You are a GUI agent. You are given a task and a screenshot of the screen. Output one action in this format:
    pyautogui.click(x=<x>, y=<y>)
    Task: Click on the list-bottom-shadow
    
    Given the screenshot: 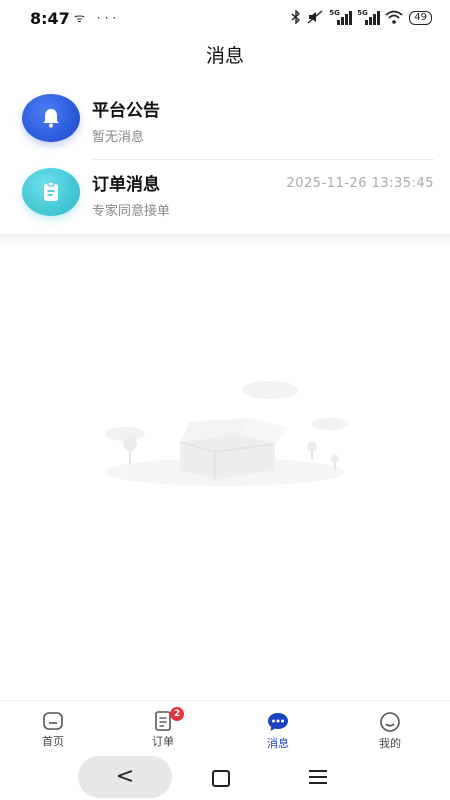 What is the action you would take?
    pyautogui.click(x=225, y=240)
    